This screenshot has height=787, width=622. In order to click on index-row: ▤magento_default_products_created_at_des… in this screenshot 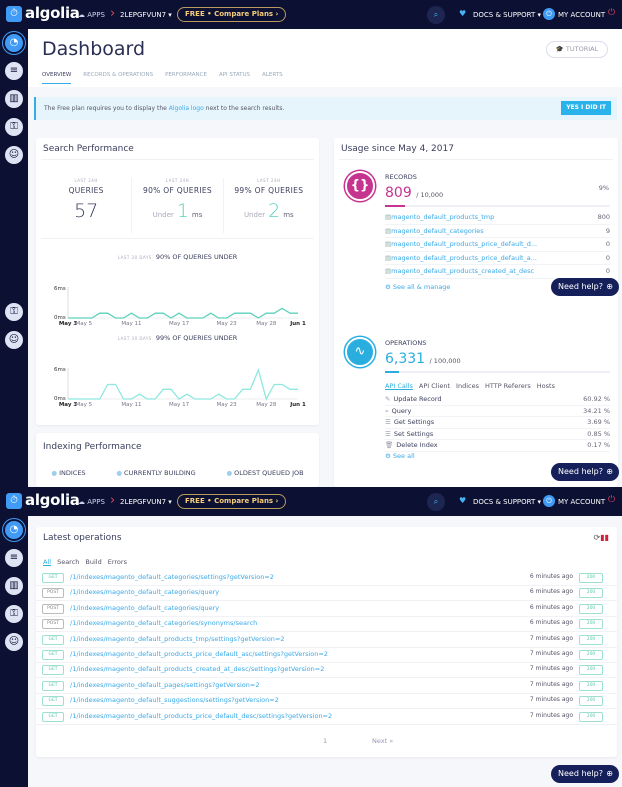, I will do `click(497, 272)`.